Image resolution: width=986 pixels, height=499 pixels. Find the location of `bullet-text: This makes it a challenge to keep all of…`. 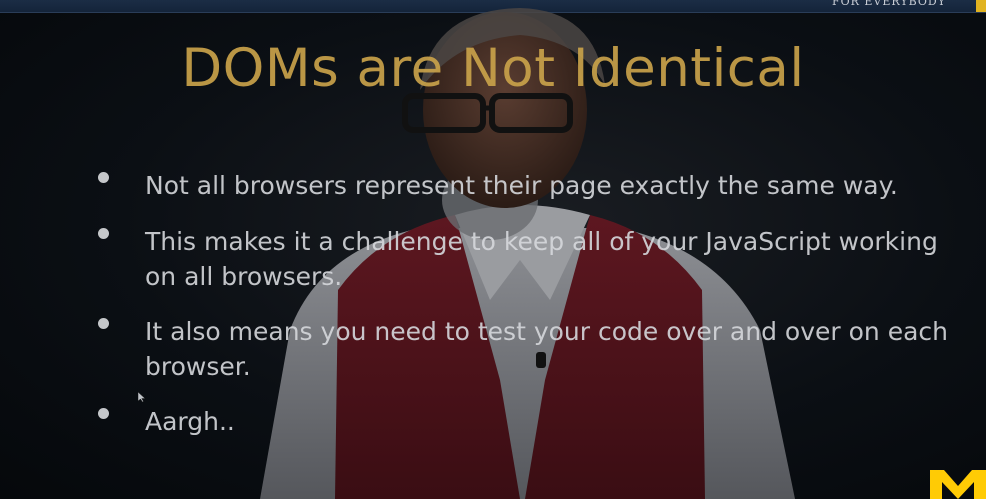

bullet-text: This makes it a challenge to keep all of… is located at coordinates (541, 259).